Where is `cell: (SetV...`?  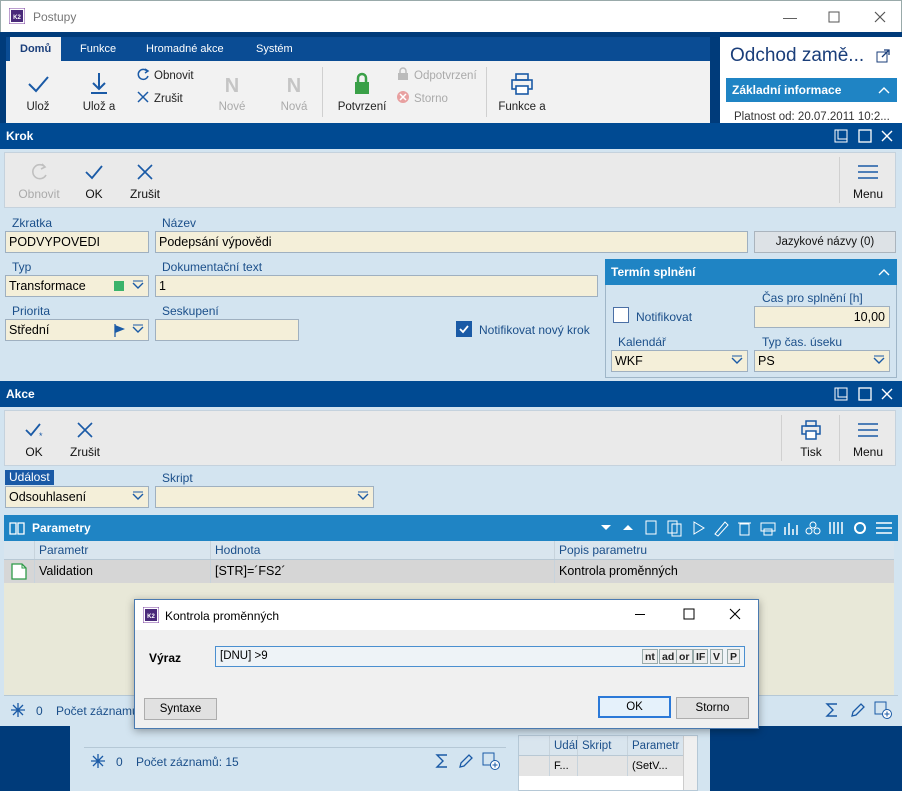
cell: (SetV... is located at coordinates (655, 766).